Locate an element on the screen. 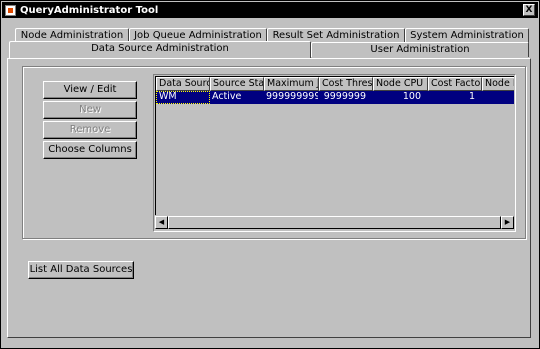 This screenshot has width=540, height=349. table-cell: Active is located at coordinates (237, 97).